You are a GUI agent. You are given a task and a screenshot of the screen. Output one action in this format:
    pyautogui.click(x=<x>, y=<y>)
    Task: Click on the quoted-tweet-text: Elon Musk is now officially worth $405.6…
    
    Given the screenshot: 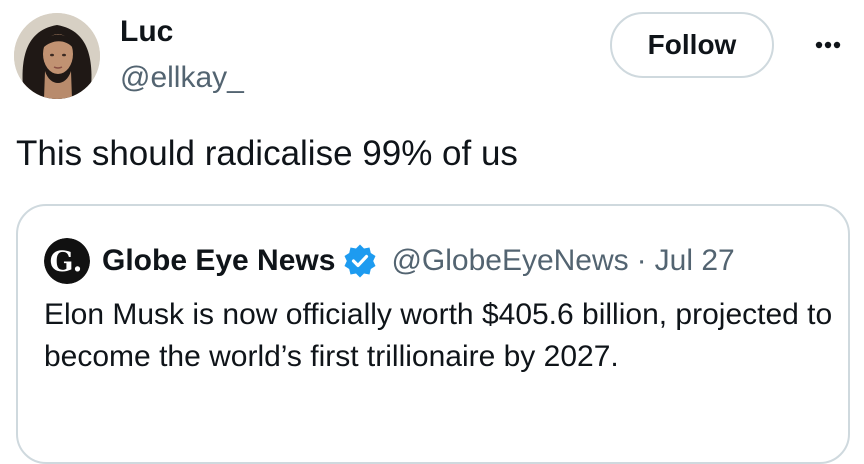 What is the action you would take?
    pyautogui.click(x=438, y=335)
    